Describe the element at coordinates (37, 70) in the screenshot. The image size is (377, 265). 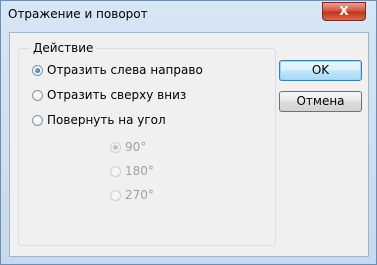
I see `radio-flip-horizontal-indicator` at that location.